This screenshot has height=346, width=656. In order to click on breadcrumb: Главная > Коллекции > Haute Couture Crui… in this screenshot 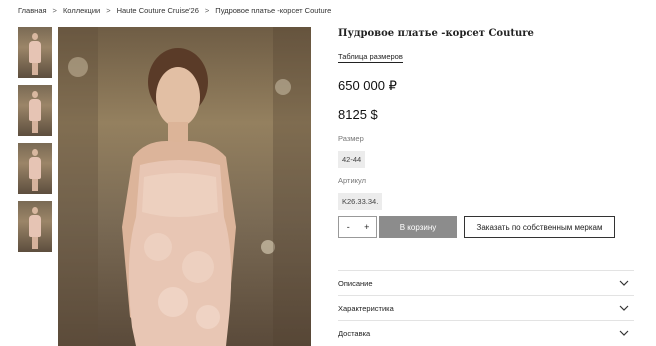, I will do `click(174, 10)`.